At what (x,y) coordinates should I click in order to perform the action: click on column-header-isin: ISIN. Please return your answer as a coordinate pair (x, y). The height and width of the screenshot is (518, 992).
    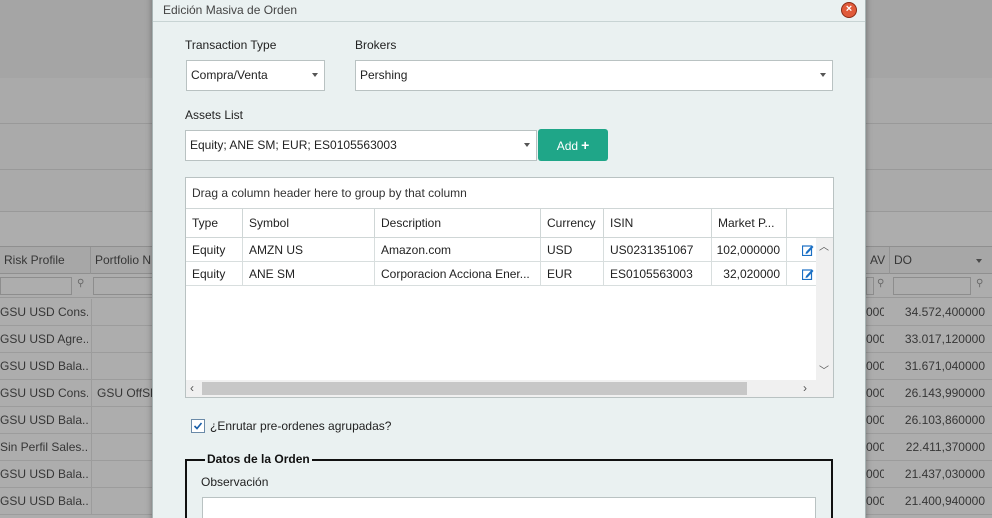
    Looking at the image, I should click on (658, 223).